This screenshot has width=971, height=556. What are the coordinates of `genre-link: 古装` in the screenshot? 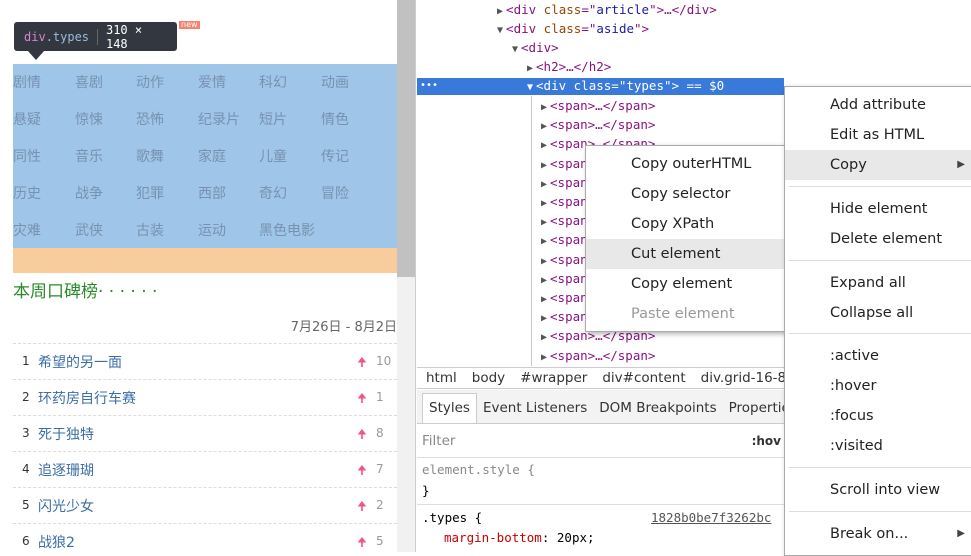 It's located at (150, 230).